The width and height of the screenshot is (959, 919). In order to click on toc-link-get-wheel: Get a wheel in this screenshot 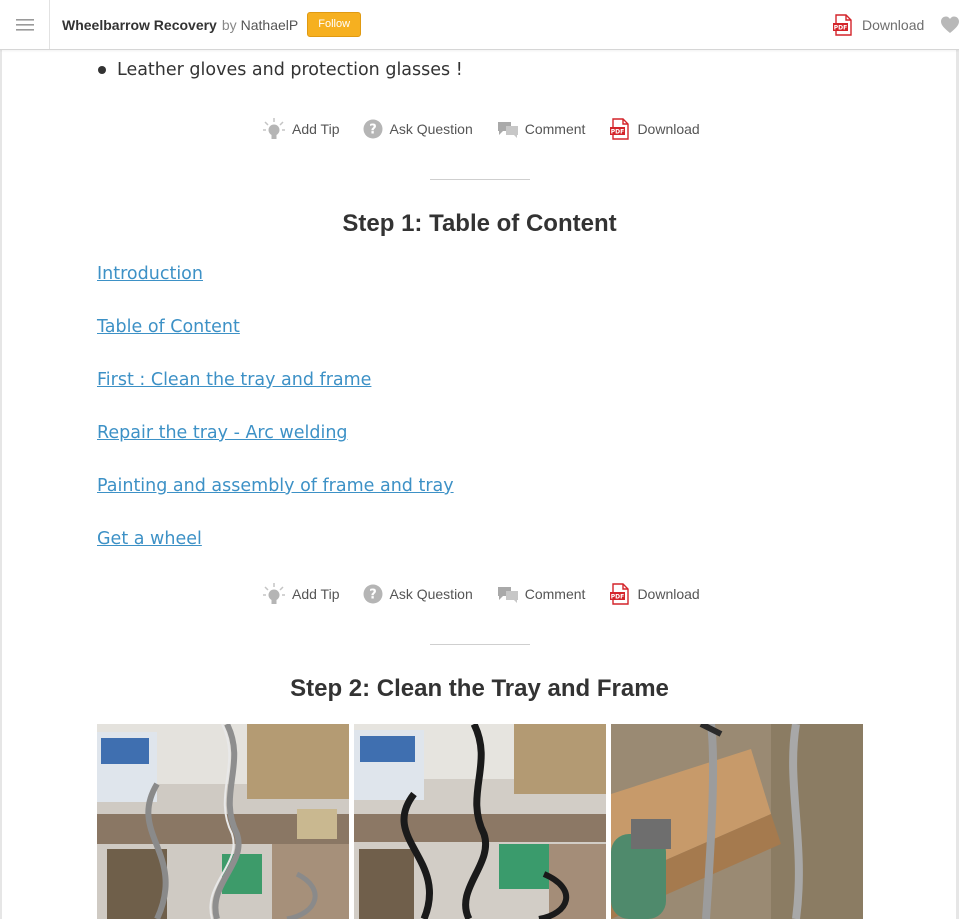, I will do `click(275, 553)`.